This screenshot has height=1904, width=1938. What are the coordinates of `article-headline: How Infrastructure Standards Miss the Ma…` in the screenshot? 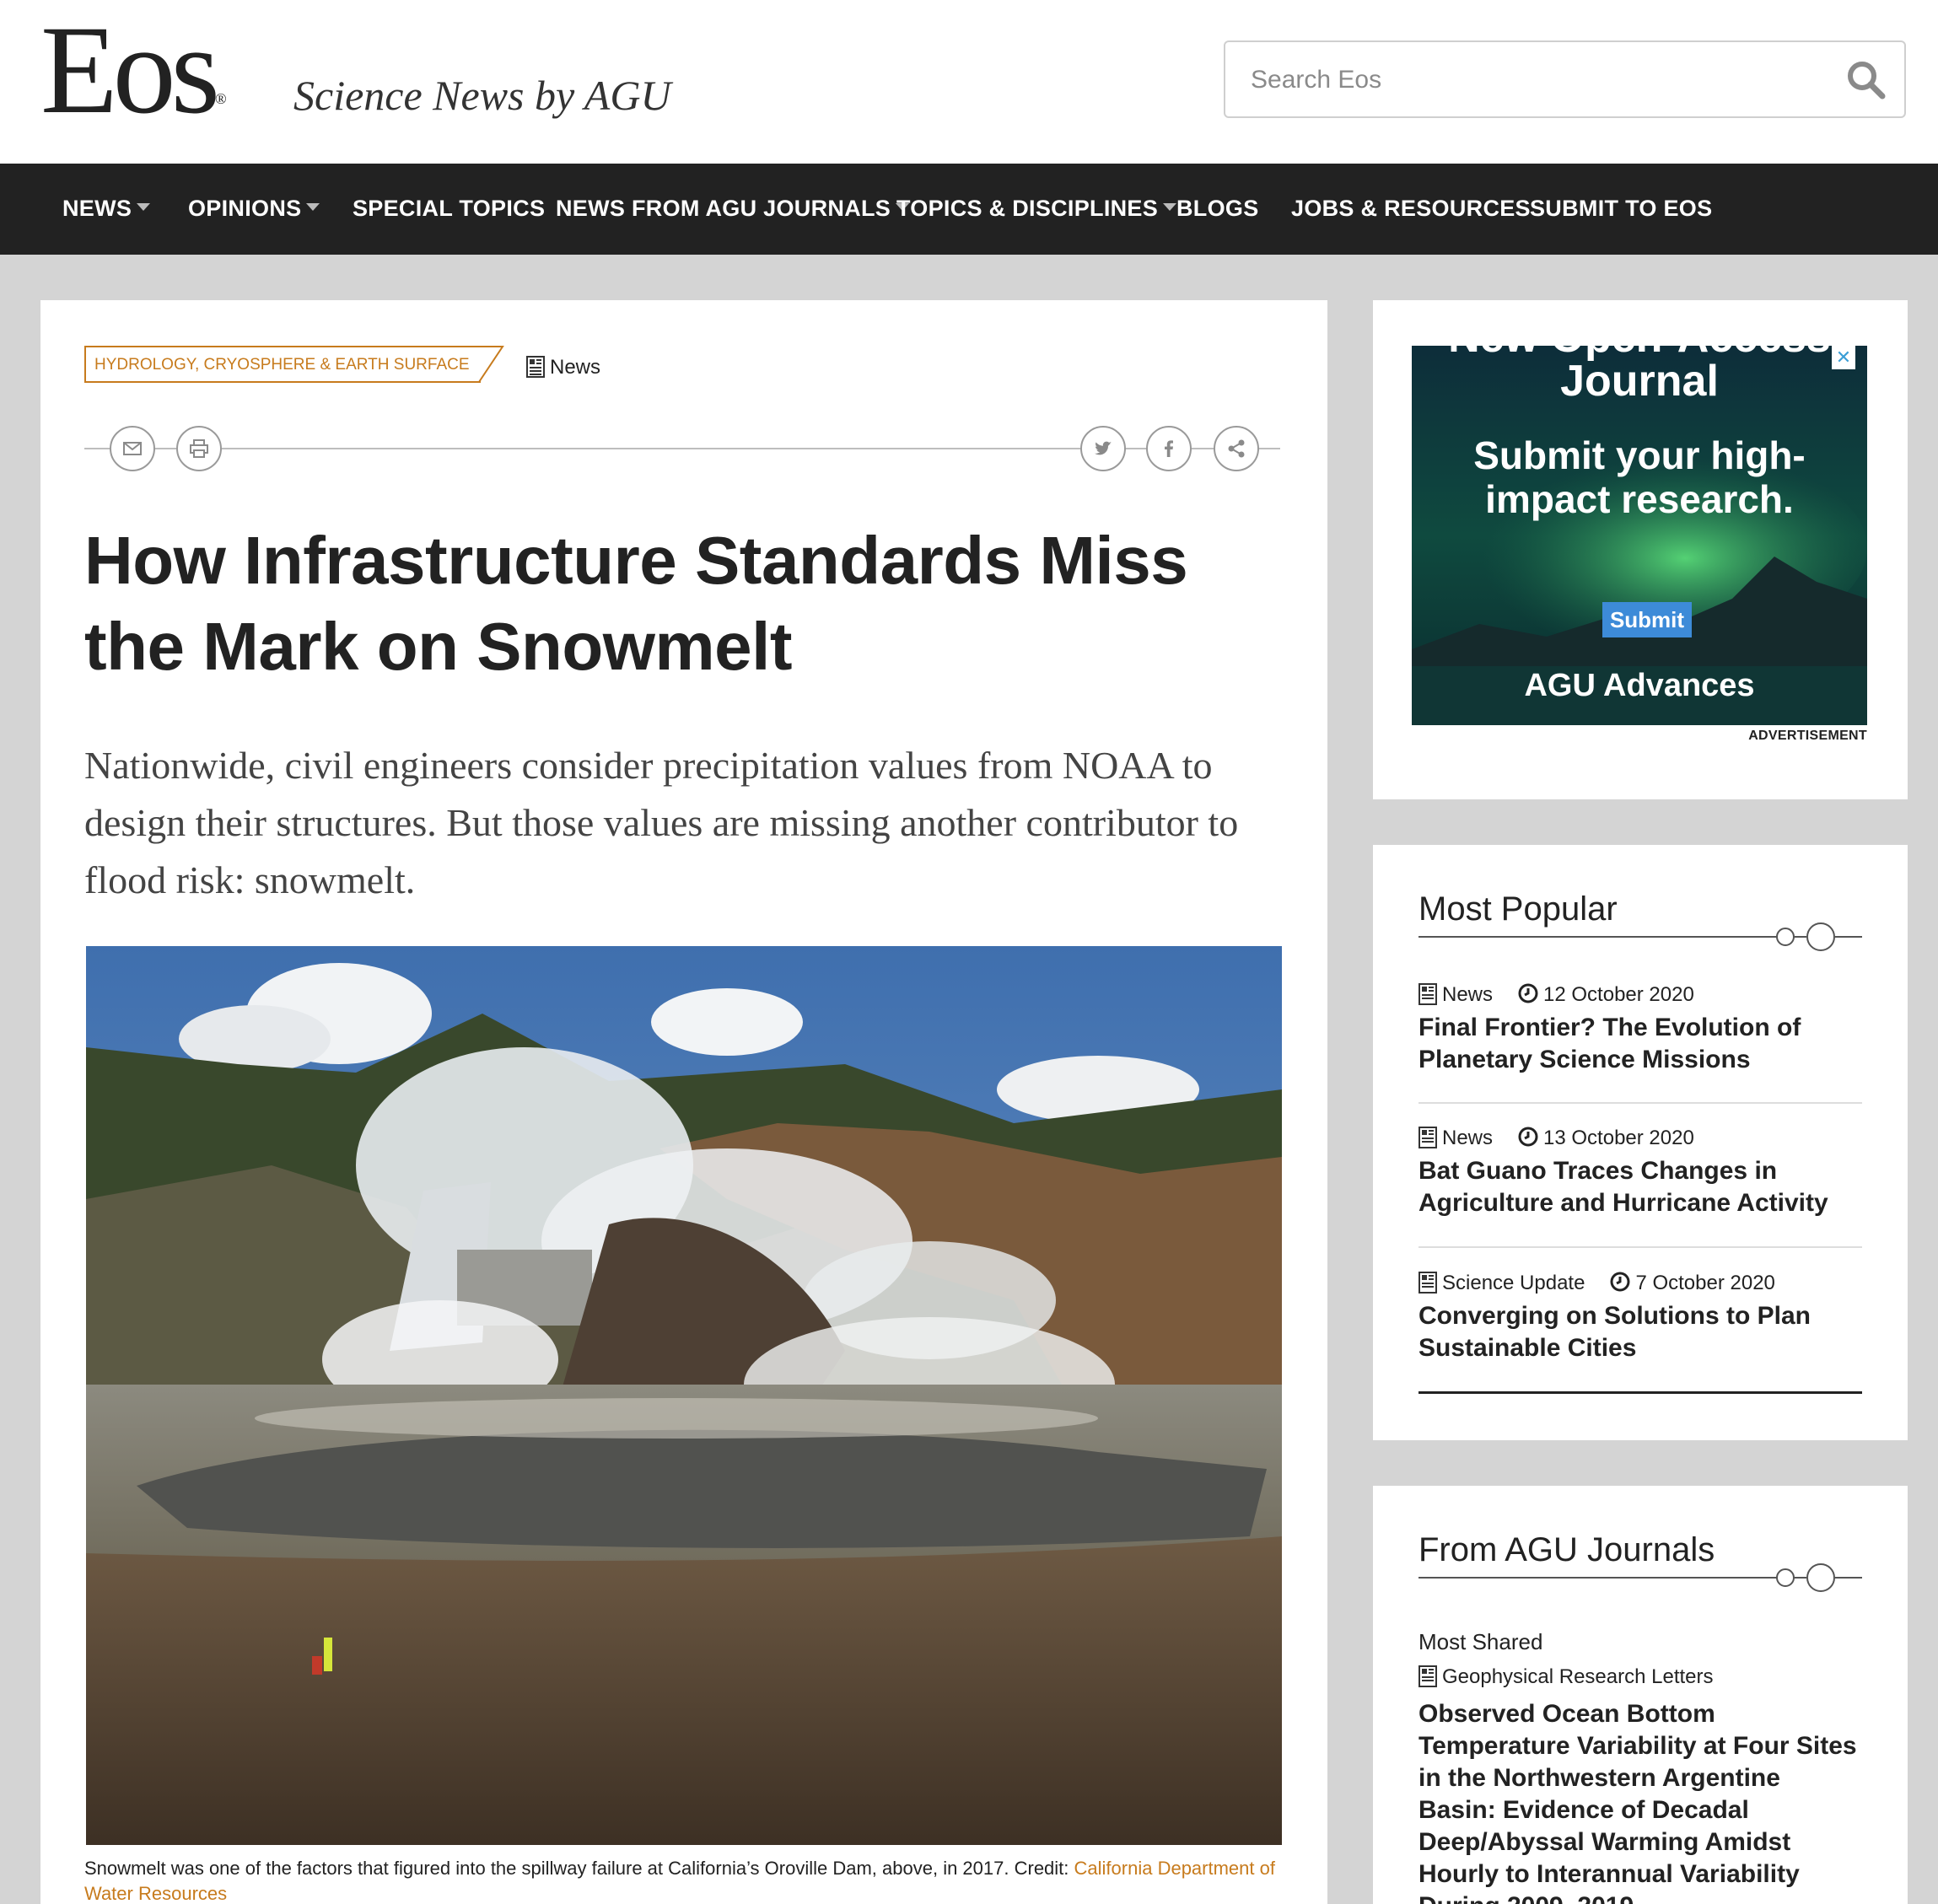 It's located at (636, 603).